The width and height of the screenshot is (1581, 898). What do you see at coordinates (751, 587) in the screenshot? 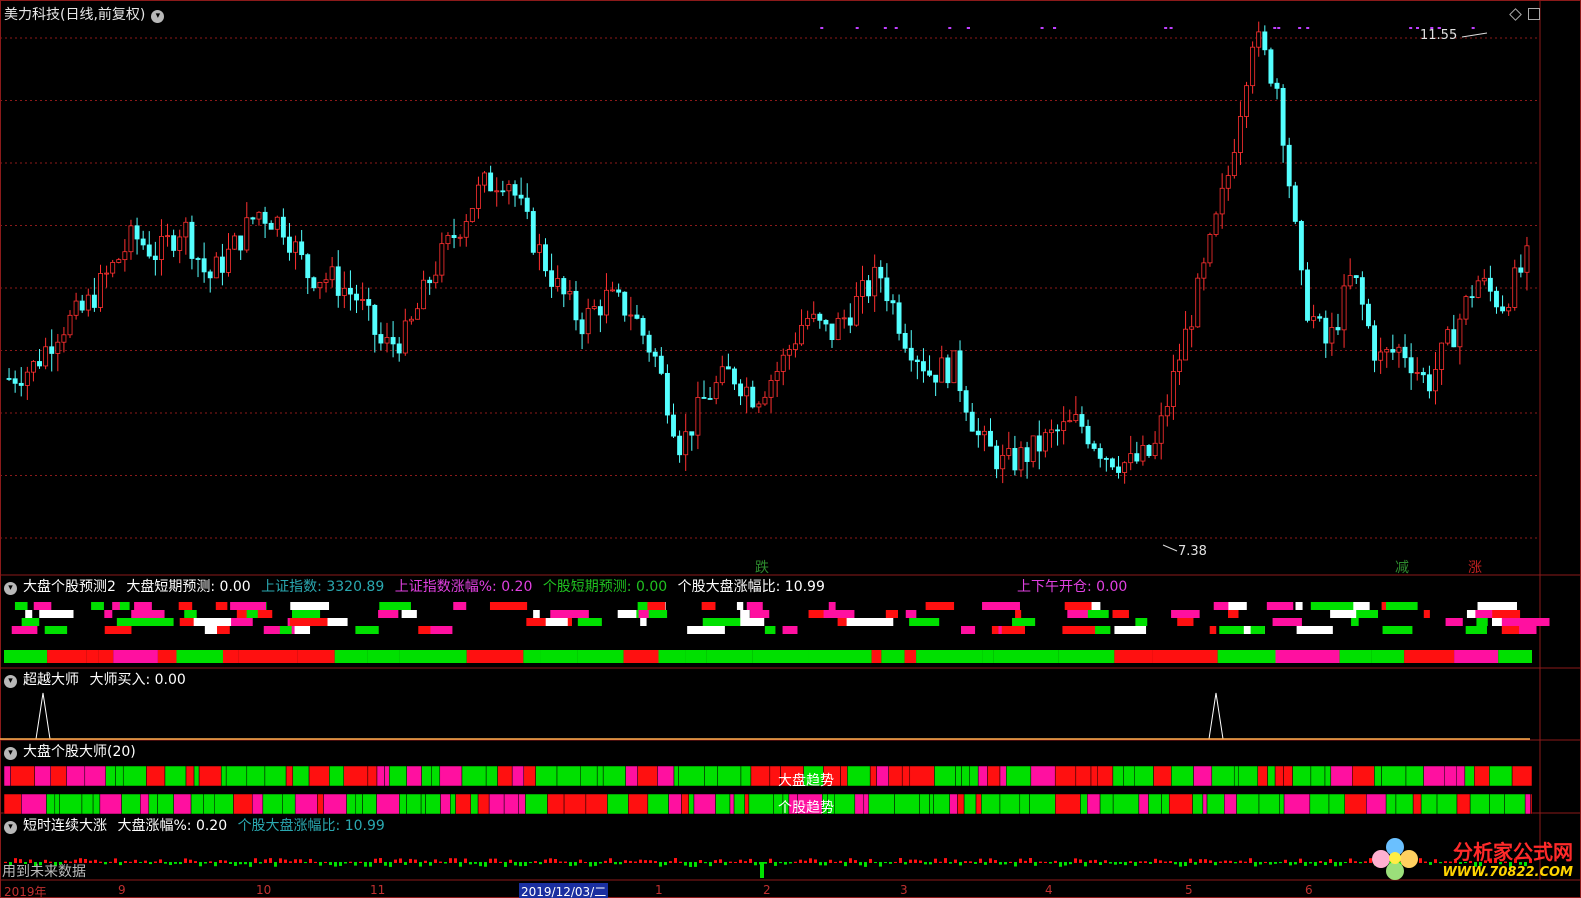
I see `panel1-item: 个股大盘涨幅比: 10.99` at bounding box center [751, 587].